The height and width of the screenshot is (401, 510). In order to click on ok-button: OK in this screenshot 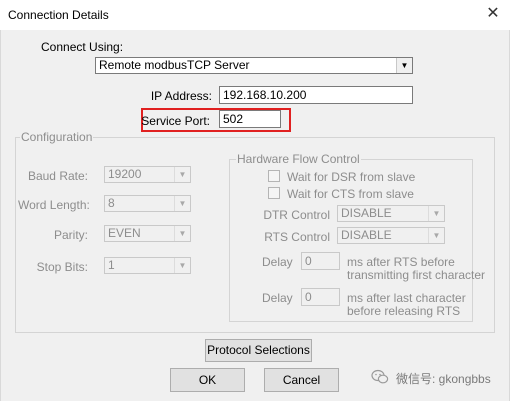, I will do `click(207, 380)`.